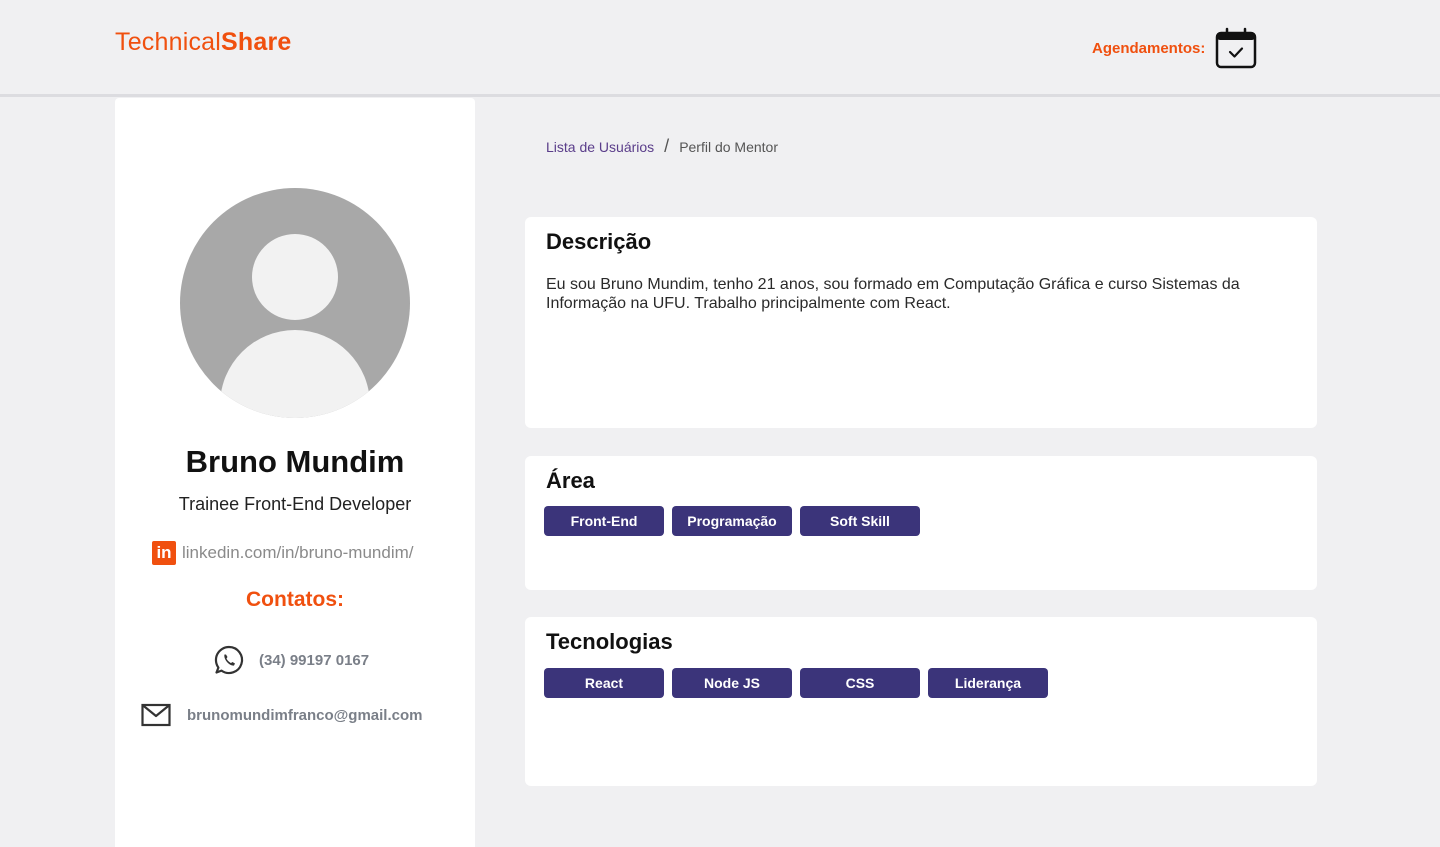 The height and width of the screenshot is (847, 1440). I want to click on avatar, so click(295, 303).